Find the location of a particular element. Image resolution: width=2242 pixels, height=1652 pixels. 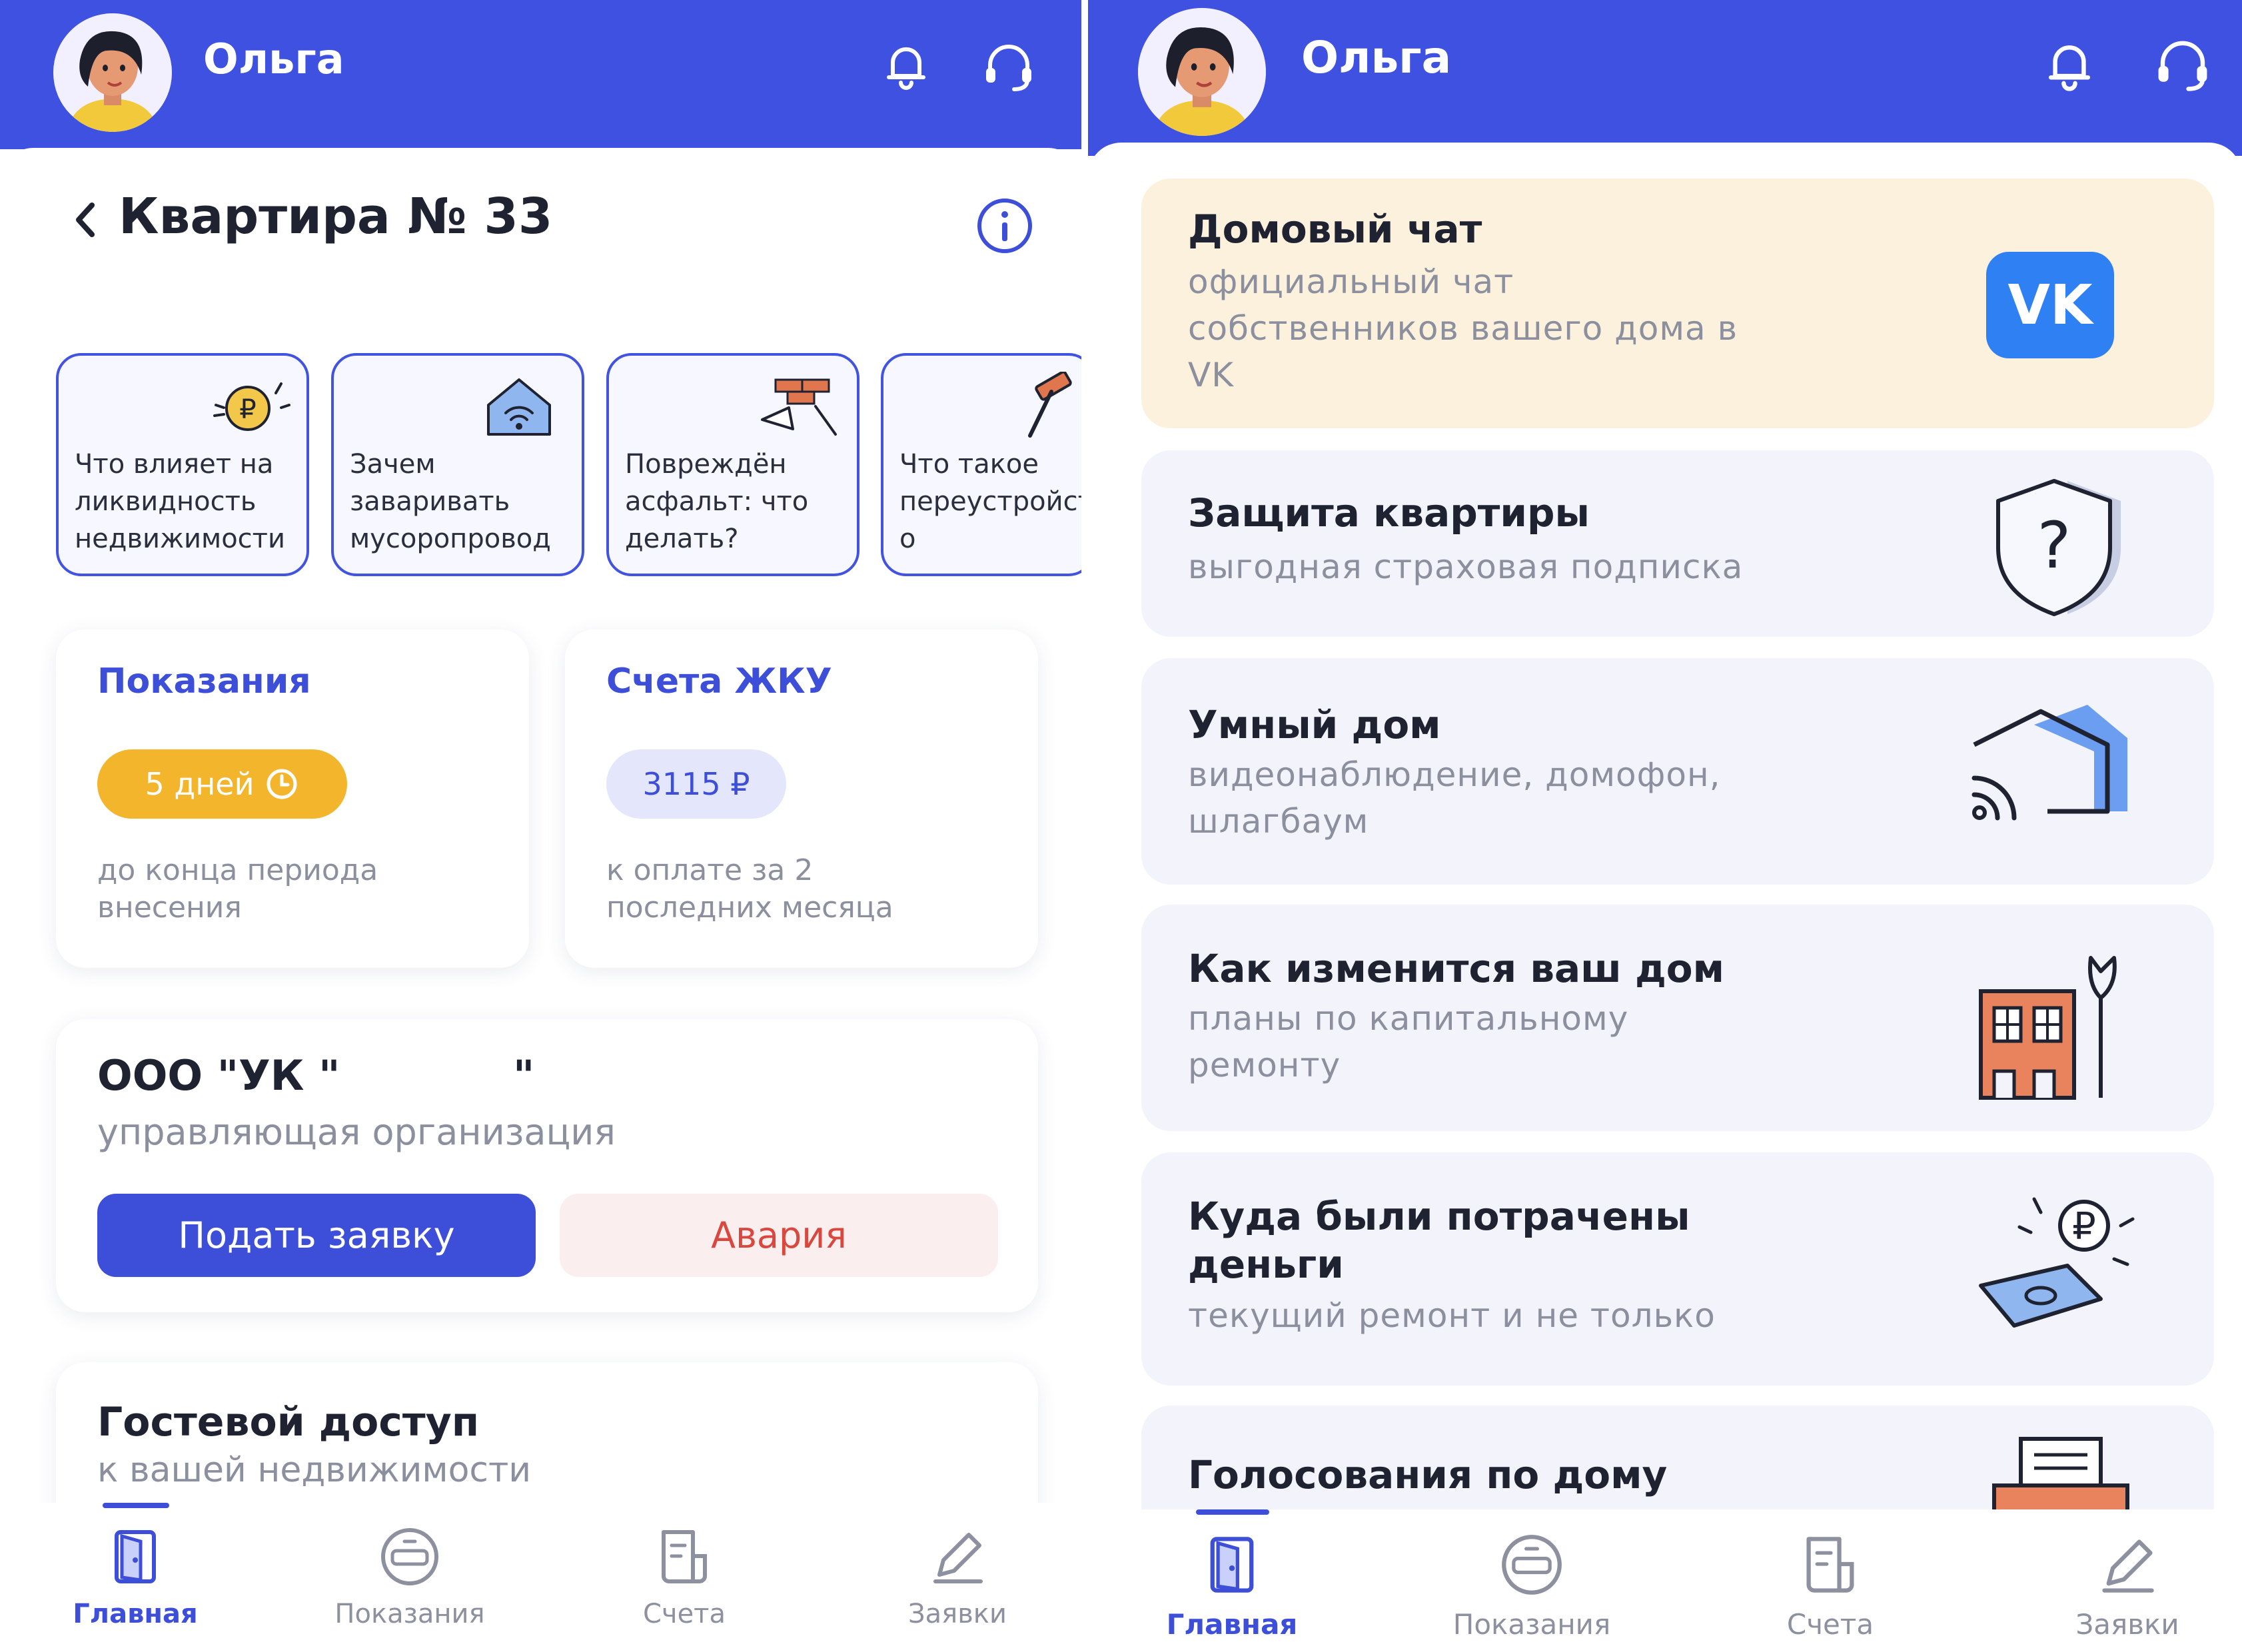

back-chevron-icon is located at coordinates (85, 220).